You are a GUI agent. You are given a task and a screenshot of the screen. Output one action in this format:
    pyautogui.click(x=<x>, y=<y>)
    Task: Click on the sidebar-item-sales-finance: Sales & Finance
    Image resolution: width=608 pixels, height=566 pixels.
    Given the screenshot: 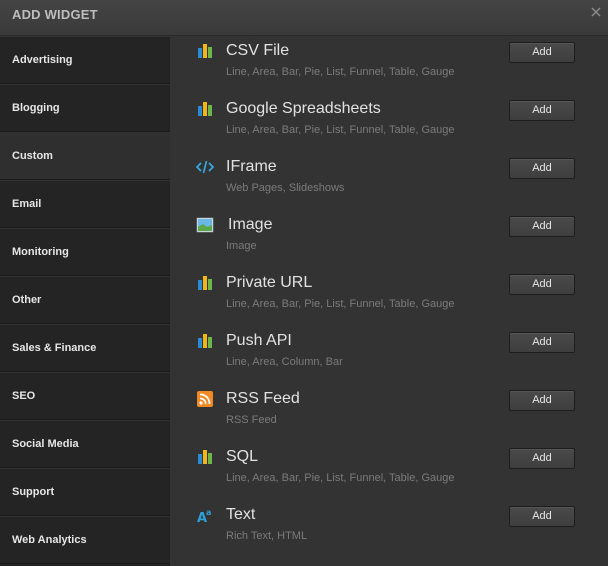 What is the action you would take?
    pyautogui.click(x=85, y=348)
    